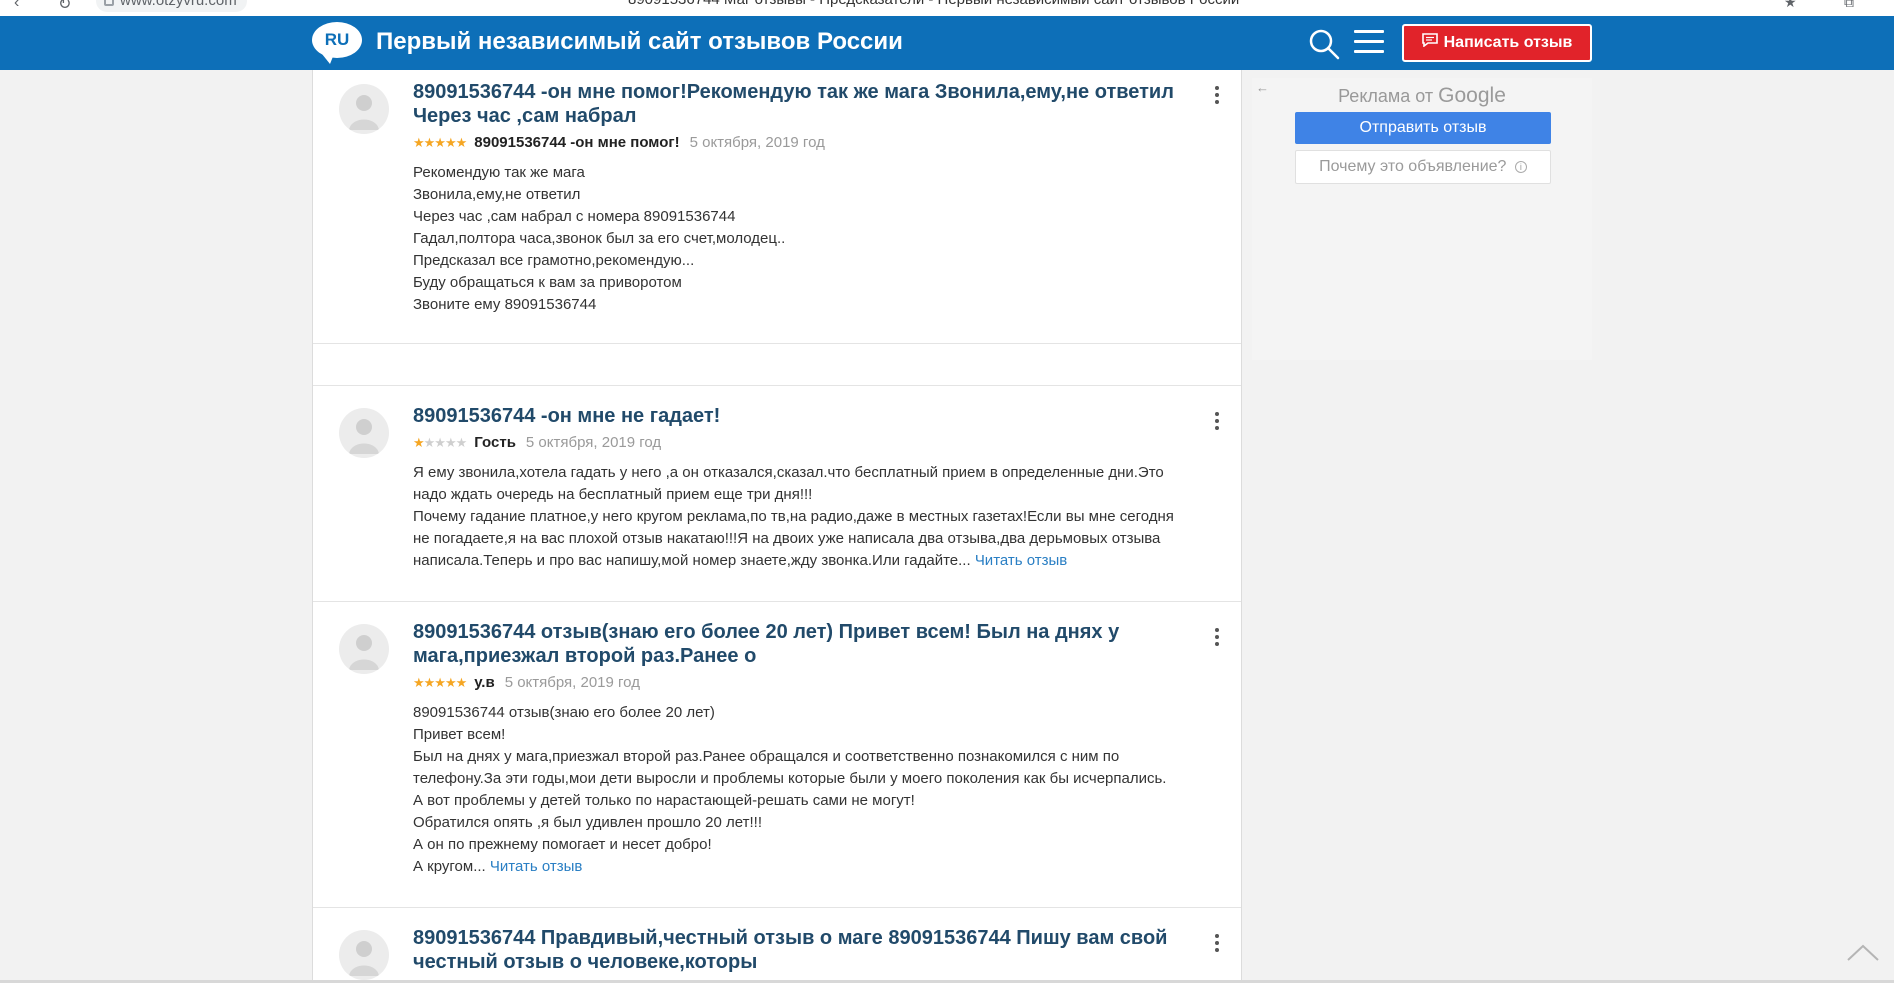  Describe the element at coordinates (337, 39) in the screenshot. I see `logo-text: RU` at that location.